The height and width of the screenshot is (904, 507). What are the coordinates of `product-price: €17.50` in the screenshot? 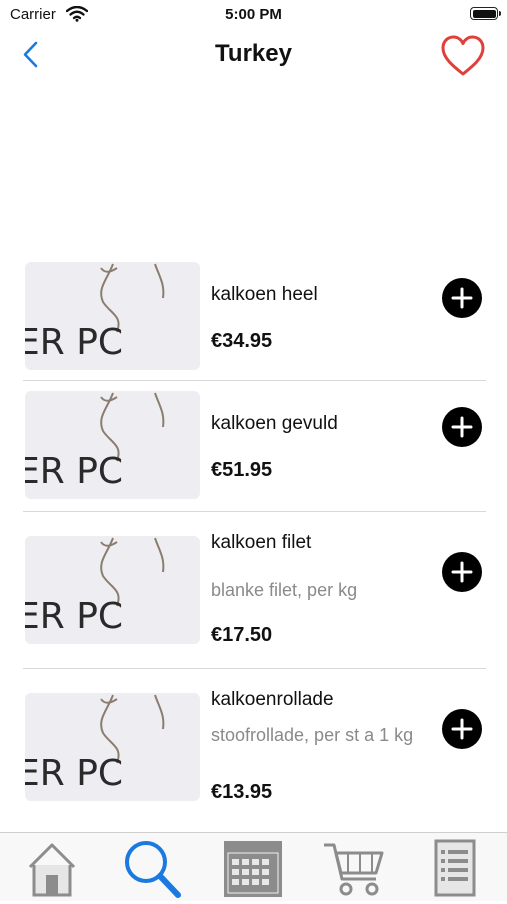 It's located at (242, 635).